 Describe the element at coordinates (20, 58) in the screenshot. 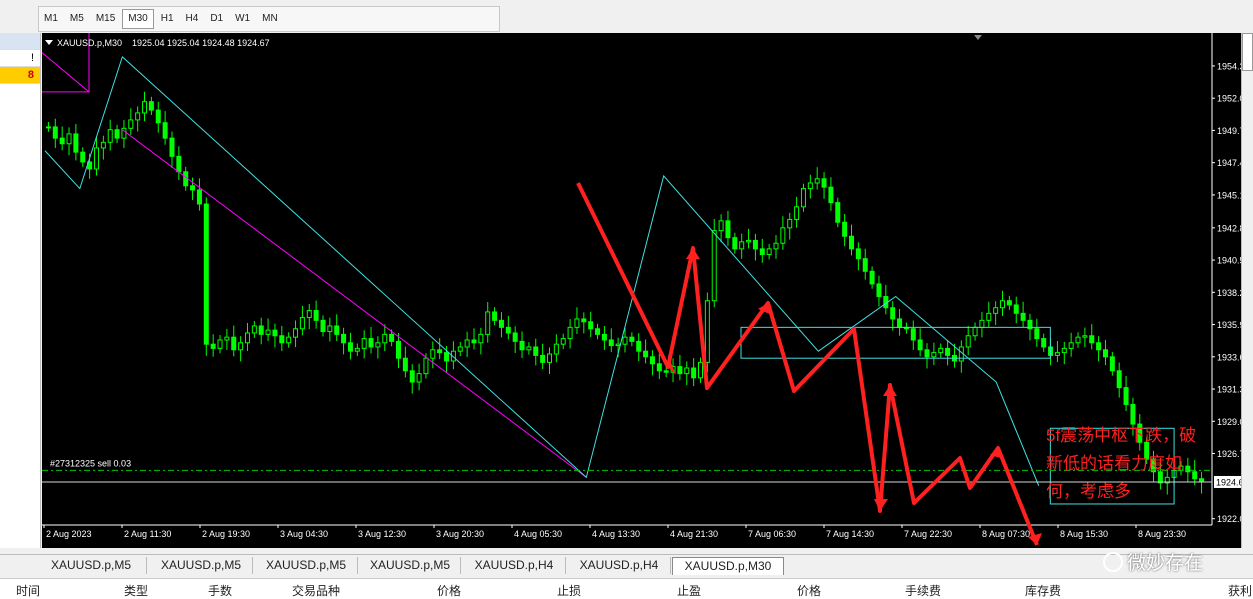

I see `left-panel-row: !` at that location.